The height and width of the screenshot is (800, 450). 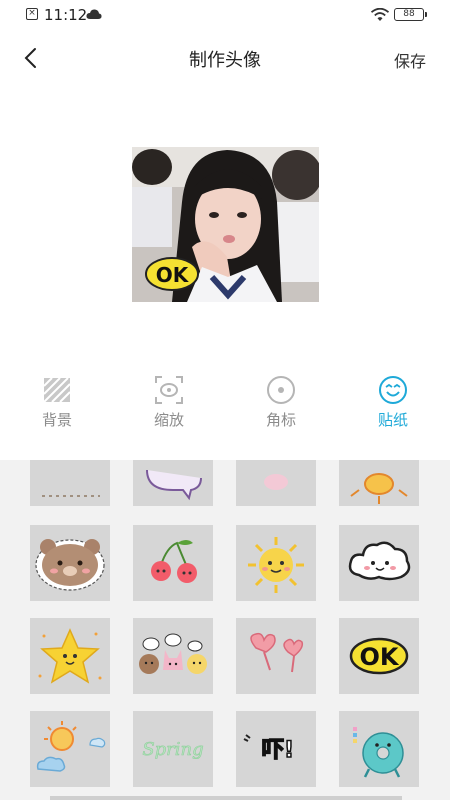 I want to click on zoom-frame-icon, so click(x=169, y=390).